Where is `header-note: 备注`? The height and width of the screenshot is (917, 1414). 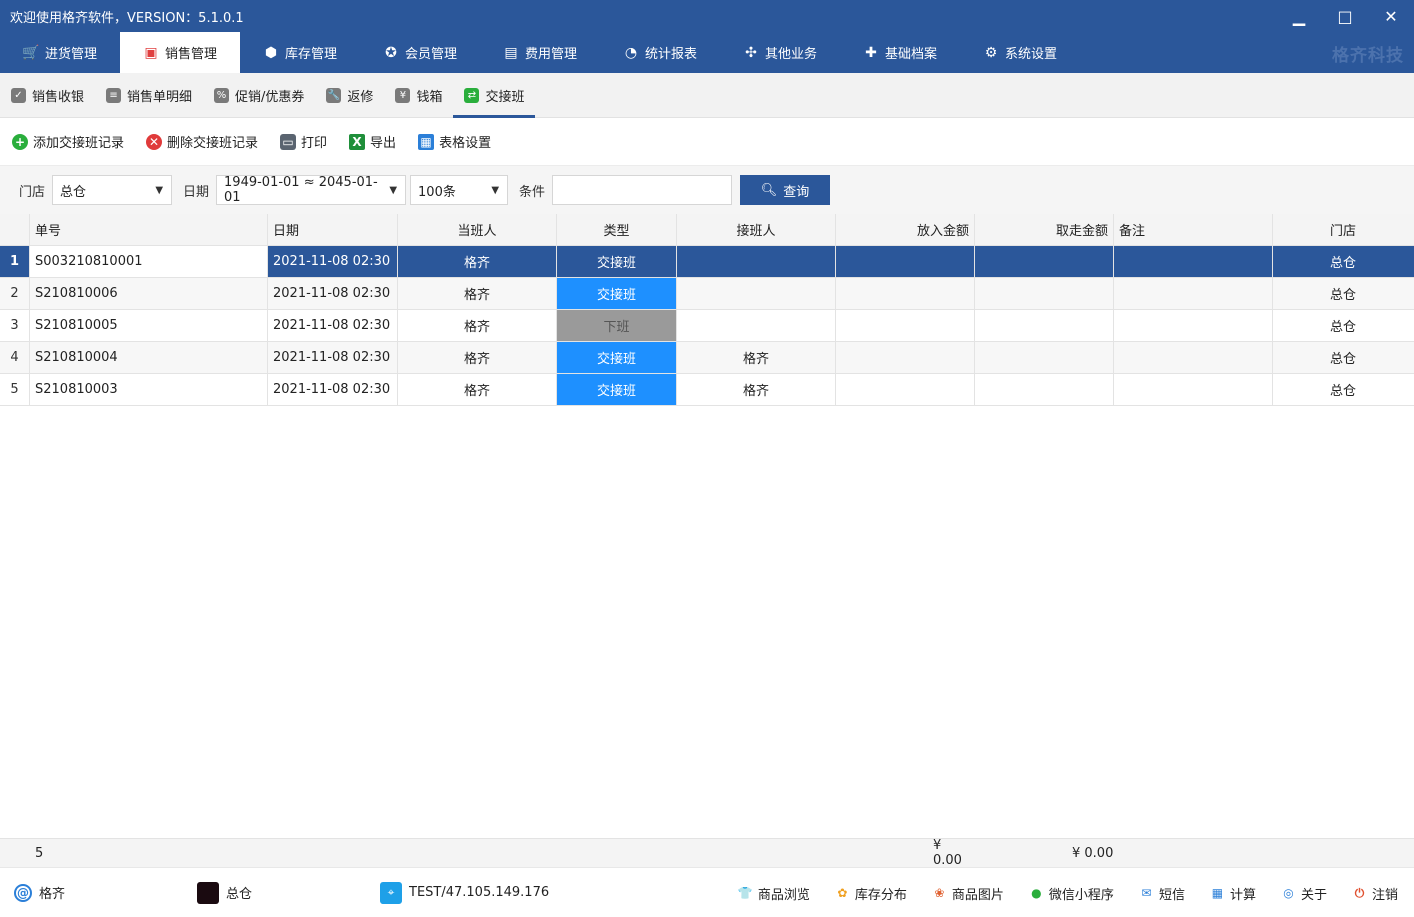
header-note: 备注 is located at coordinates (1193, 229).